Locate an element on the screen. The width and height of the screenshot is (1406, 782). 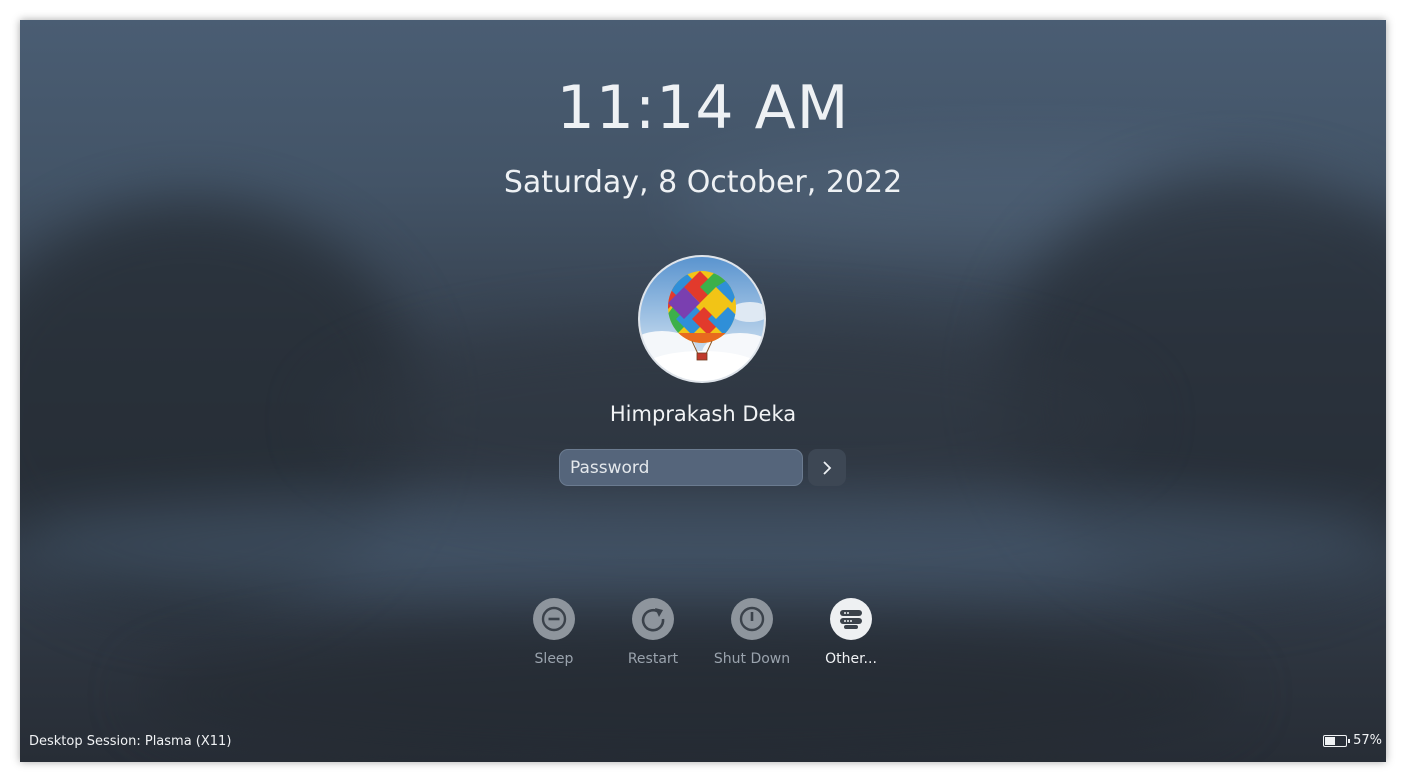
restart-label: Restart is located at coordinates (653, 659).